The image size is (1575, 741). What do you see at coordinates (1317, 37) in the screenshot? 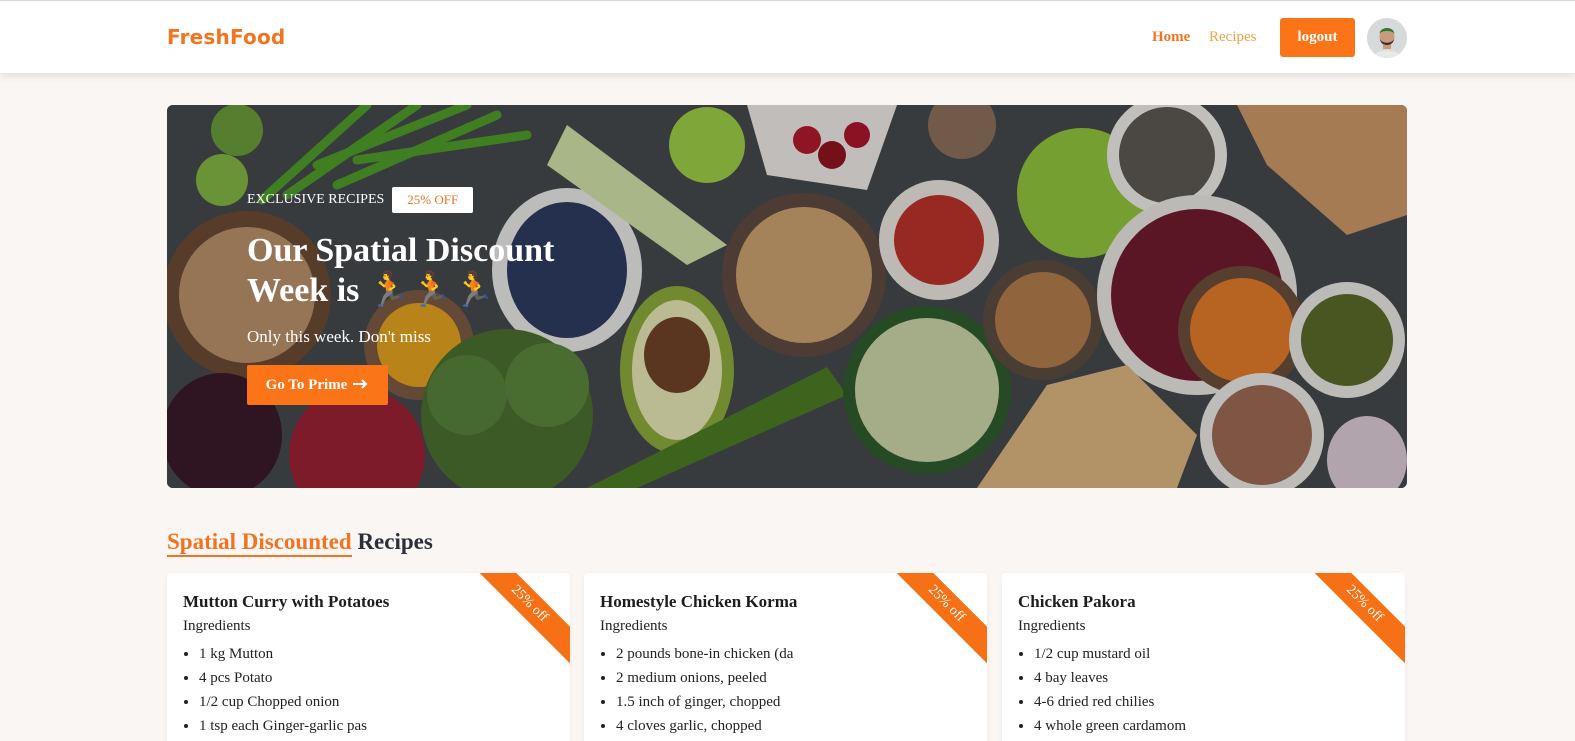
I see `logout-button: logout` at bounding box center [1317, 37].